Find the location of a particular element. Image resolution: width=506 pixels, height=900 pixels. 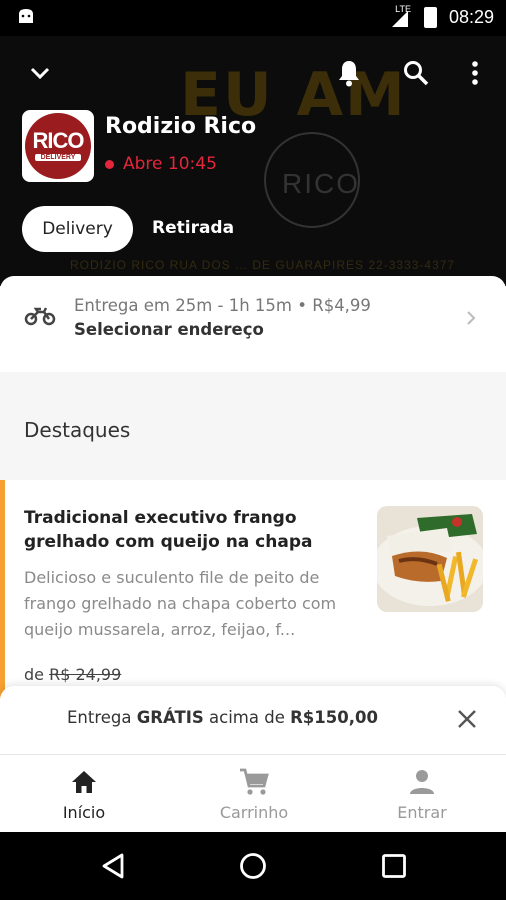

product-image is located at coordinates (430, 559).